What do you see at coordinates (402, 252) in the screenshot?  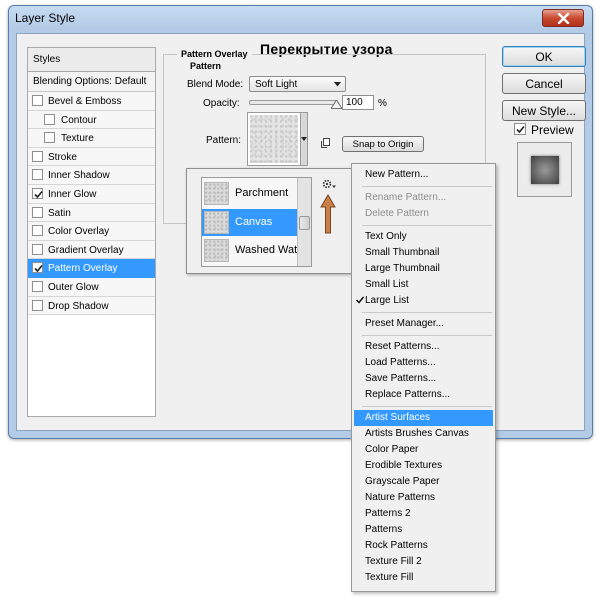 I see `menu-item-label: Small Thumbnail` at bounding box center [402, 252].